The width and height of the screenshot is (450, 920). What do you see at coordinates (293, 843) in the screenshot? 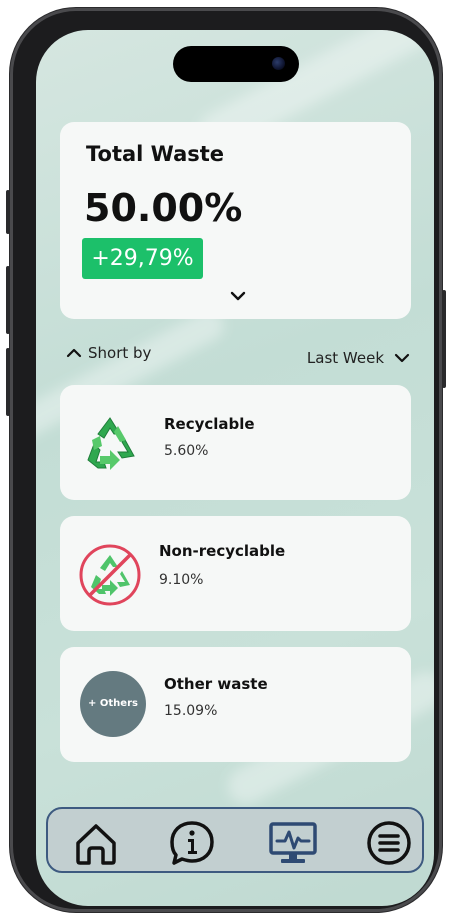
I see `monitor-icon` at bounding box center [293, 843].